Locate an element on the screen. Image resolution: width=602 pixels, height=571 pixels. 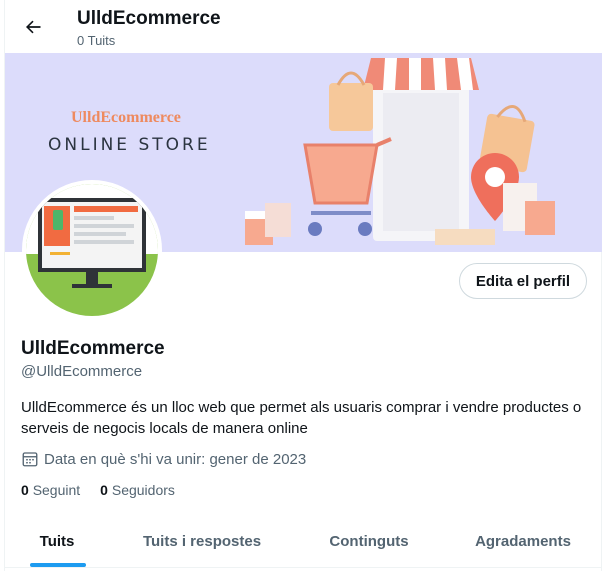
tab-likes: Agradaments is located at coordinates (522, 541).